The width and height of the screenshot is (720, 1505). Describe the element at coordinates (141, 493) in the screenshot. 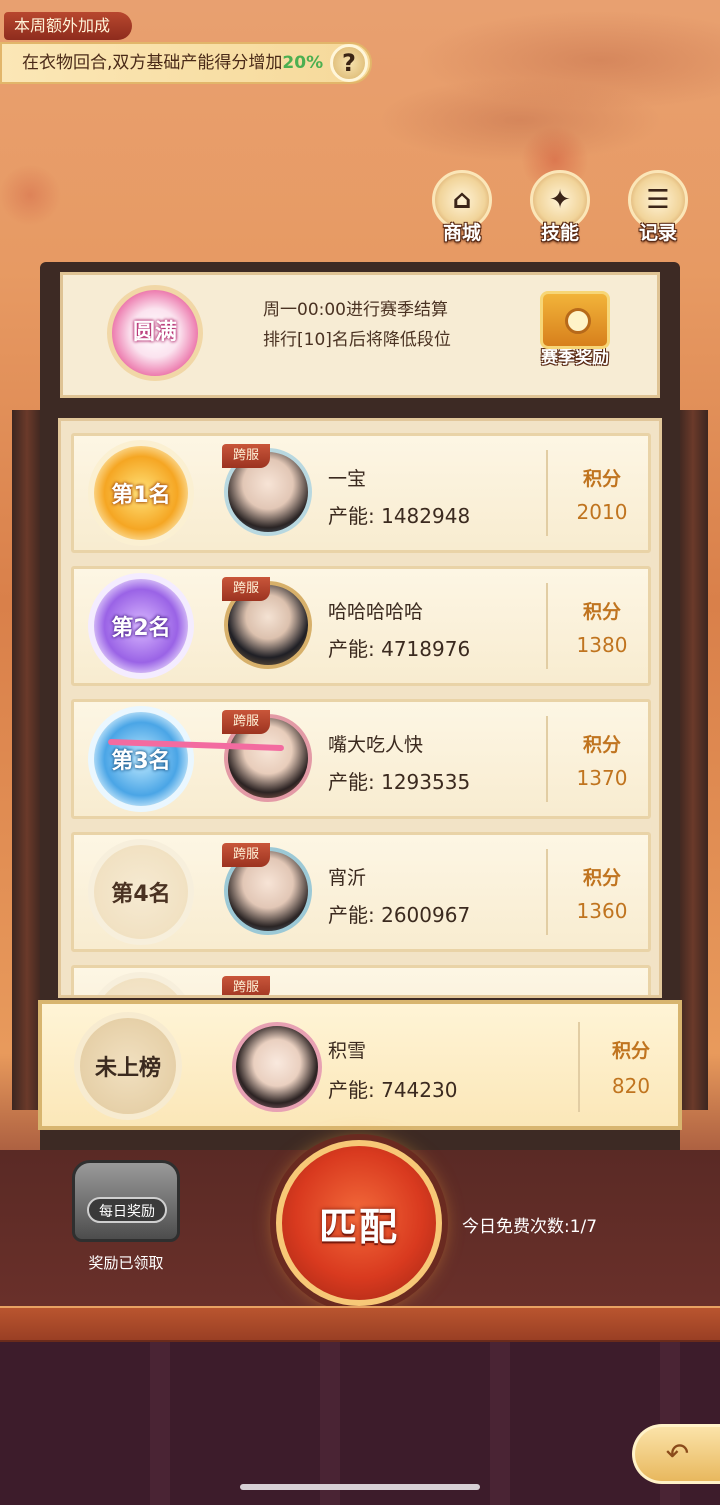

I see `rank-medal-gold: 第1名` at that location.